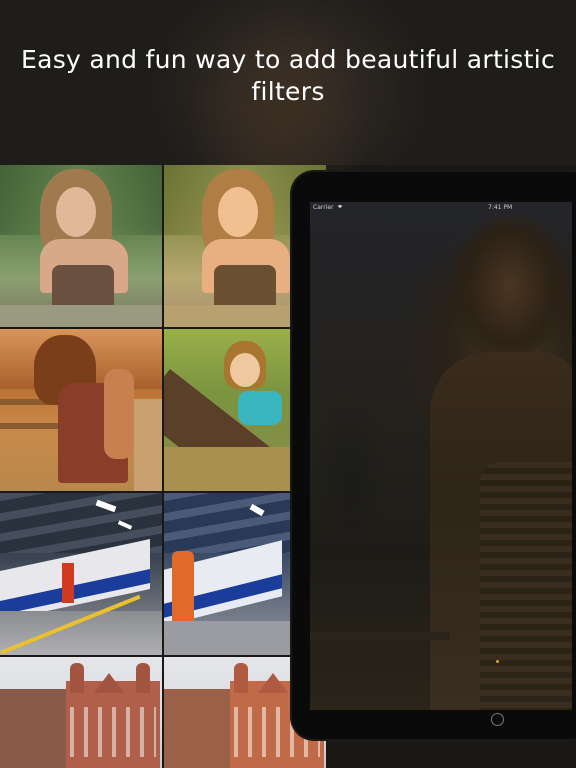 The width and height of the screenshot is (576, 768). I want to click on gallery-tile-forest-original, so click(81, 246).